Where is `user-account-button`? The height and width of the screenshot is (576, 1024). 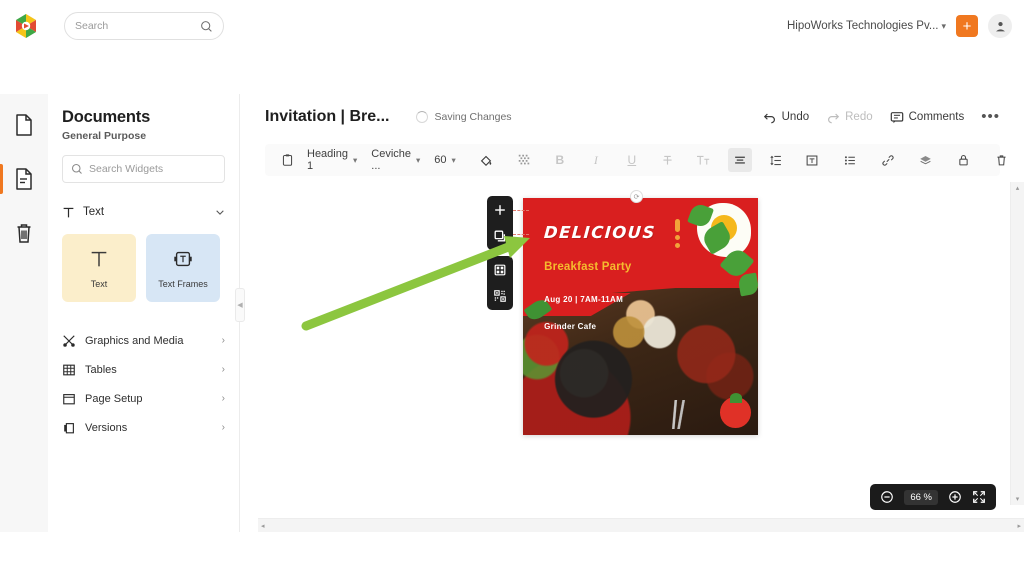 user-account-button is located at coordinates (1000, 26).